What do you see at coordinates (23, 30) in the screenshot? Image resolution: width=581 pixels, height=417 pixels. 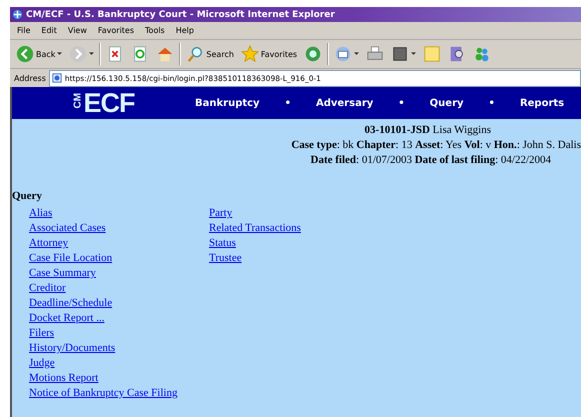 I see `menu-item: File` at bounding box center [23, 30].